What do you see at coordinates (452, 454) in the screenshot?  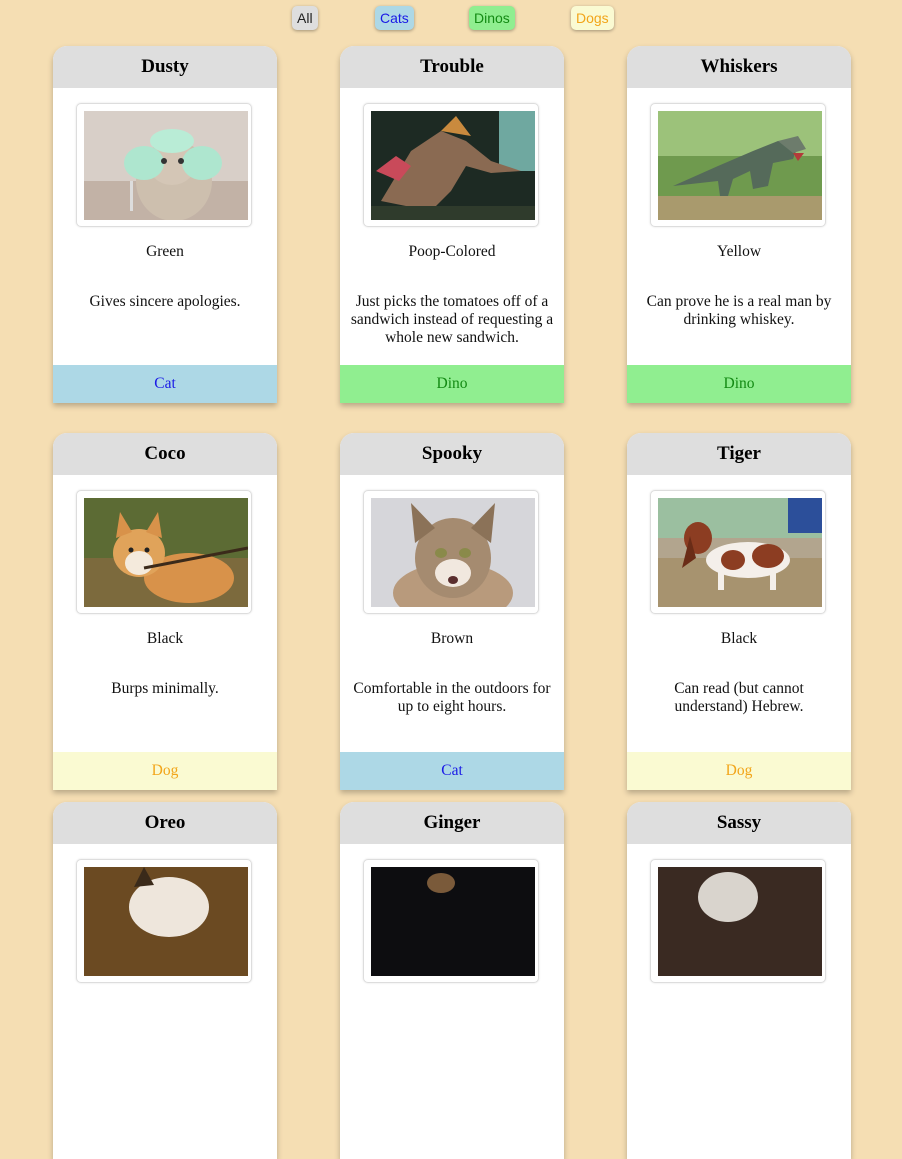 I see `pet-name: Spooky` at bounding box center [452, 454].